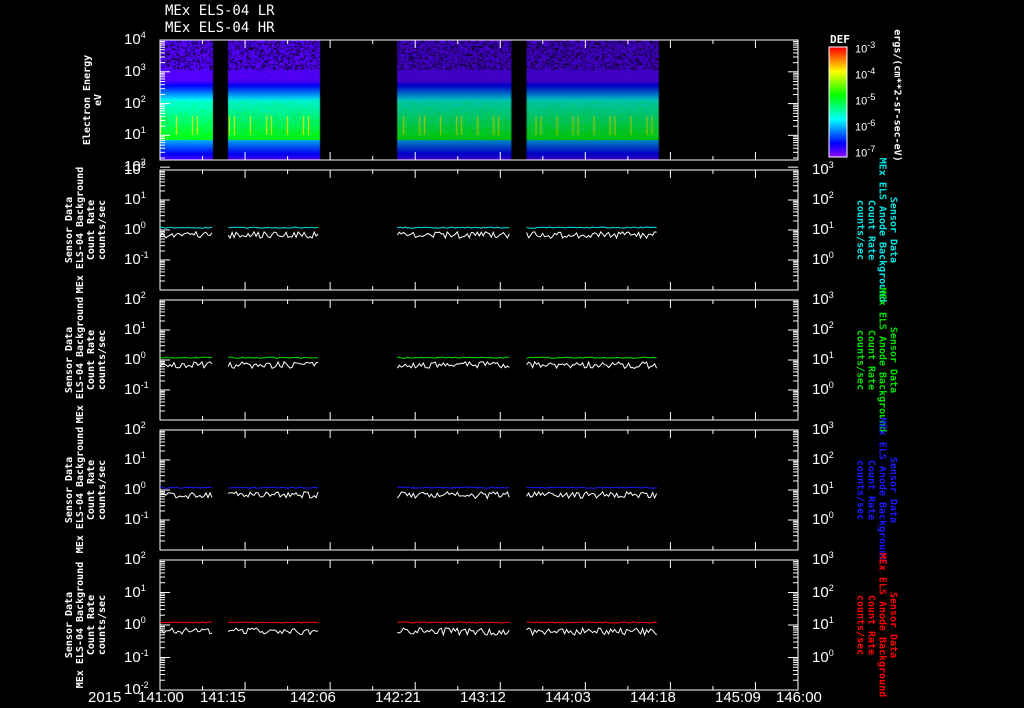  I want to click on colorbar-tick-label: 10-3, so click(865, 48).